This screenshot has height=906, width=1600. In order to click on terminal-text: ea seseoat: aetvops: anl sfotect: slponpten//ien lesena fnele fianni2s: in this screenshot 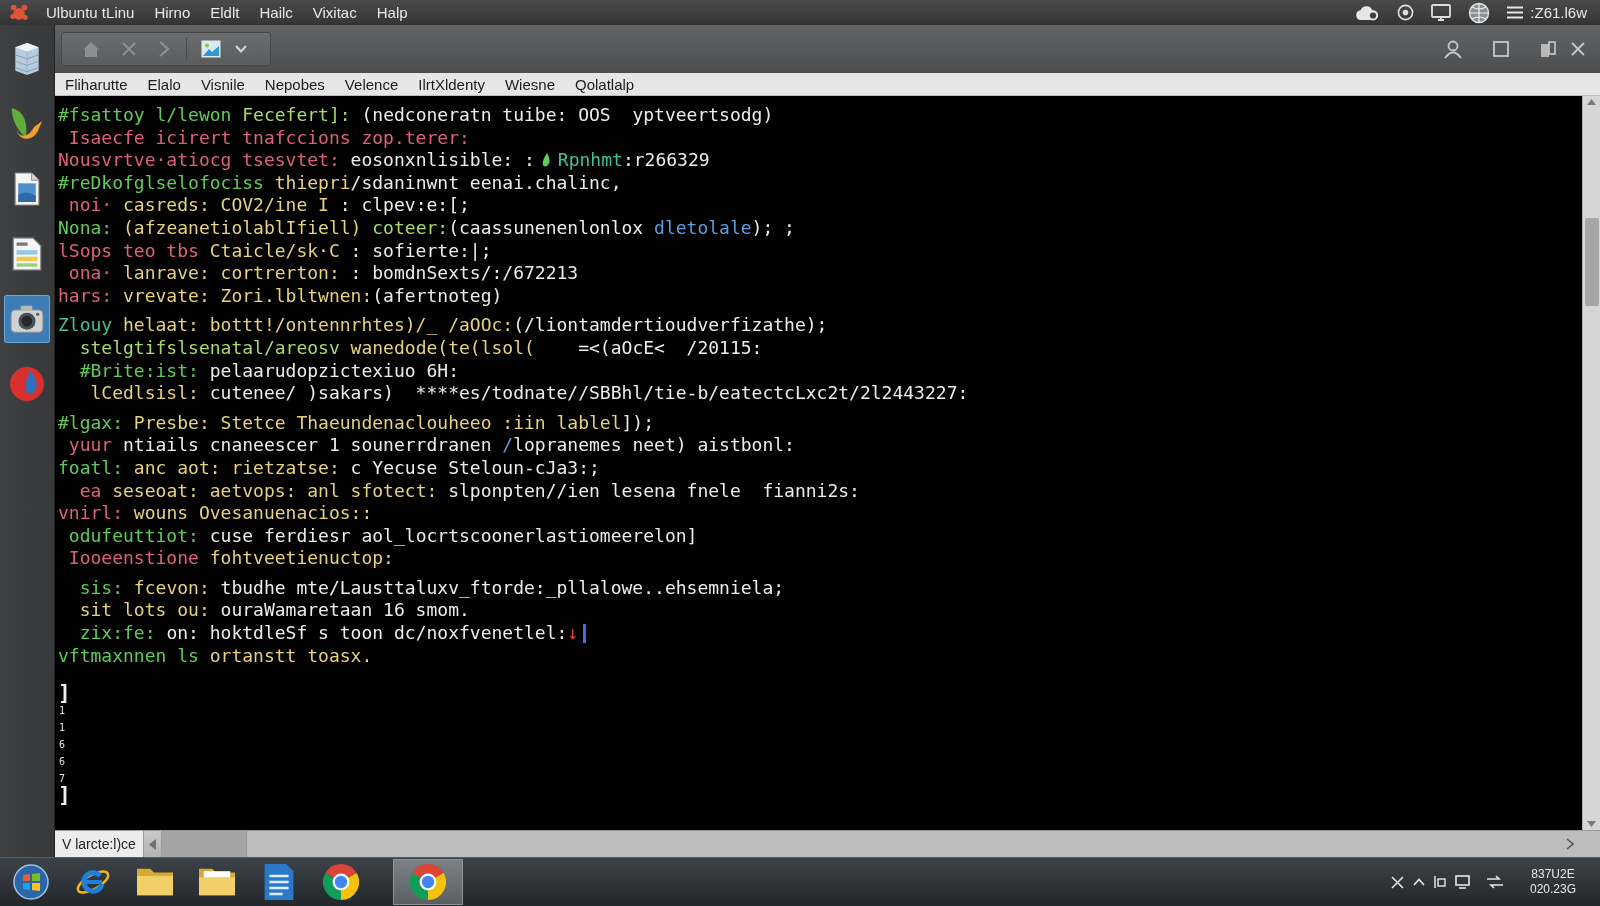, I will do `click(469, 491)`.